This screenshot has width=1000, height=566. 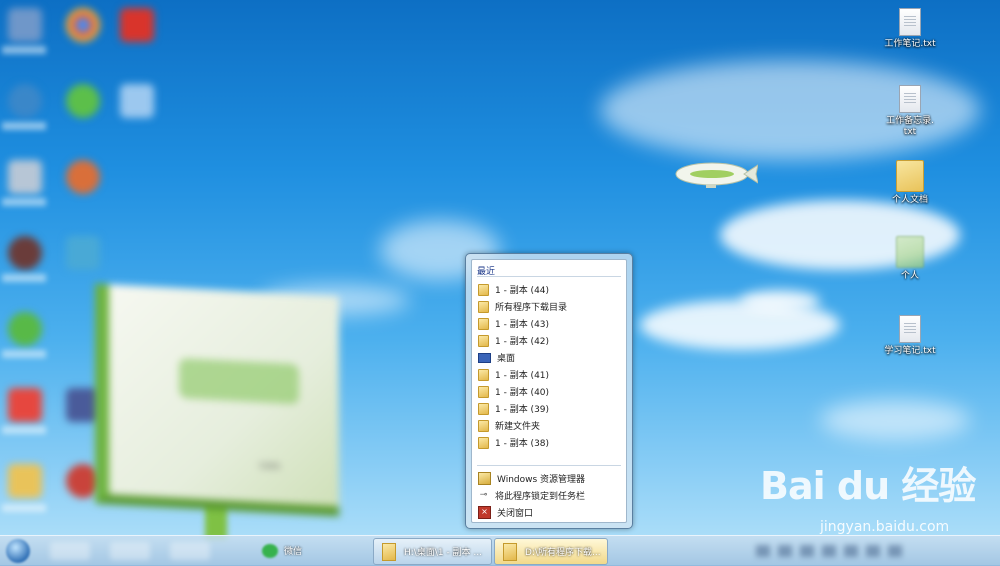 I want to click on jump-list-item: 1 - 副本 (39), so click(x=550, y=408).